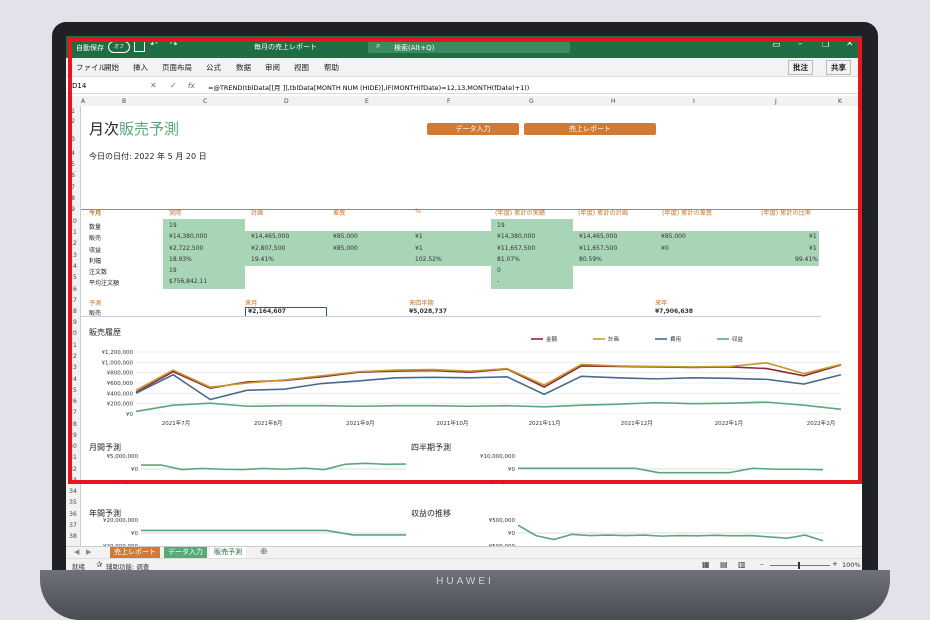 This screenshot has height=620, width=930. What do you see at coordinates (800, 44) in the screenshot?
I see `minimize-icon: –` at bounding box center [800, 44].